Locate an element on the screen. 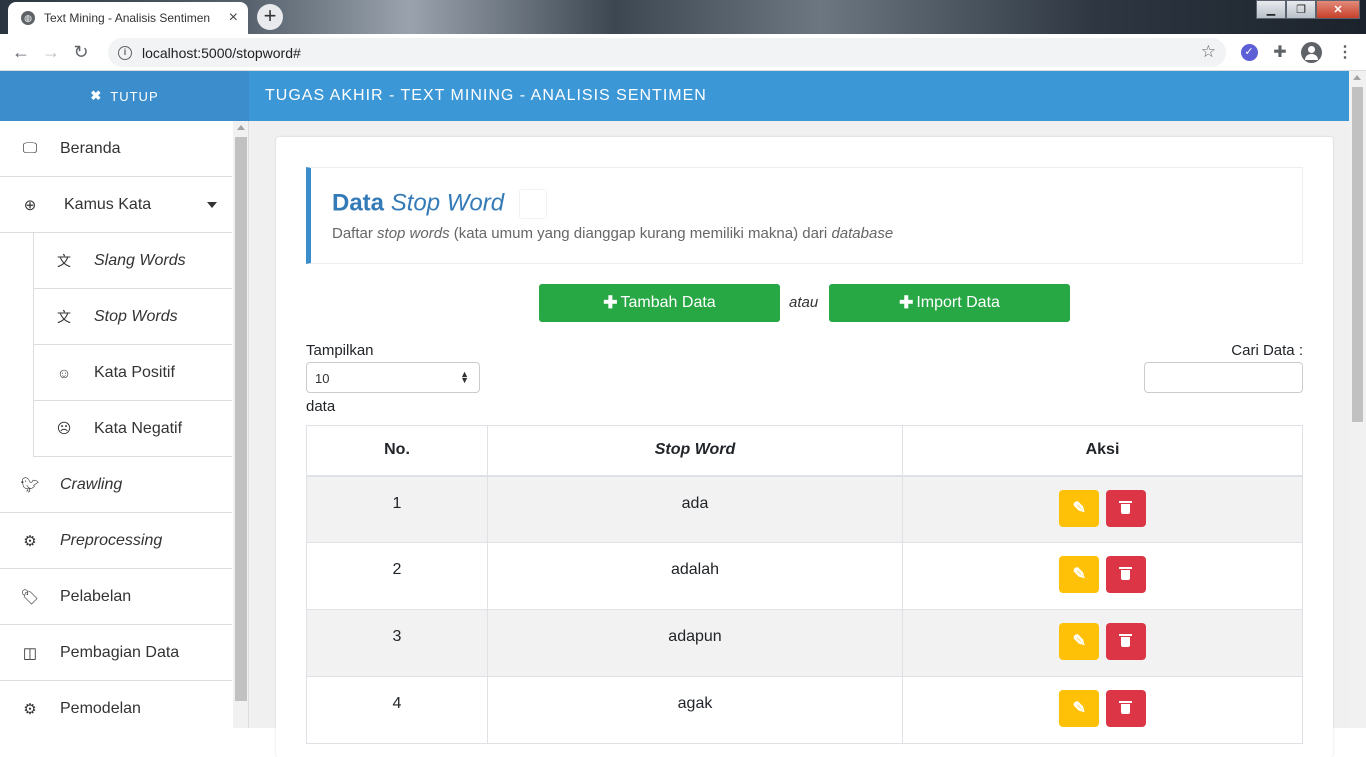  sidebar-item-kamus-kata: ⊕ Kamus Kata is located at coordinates (116, 205).